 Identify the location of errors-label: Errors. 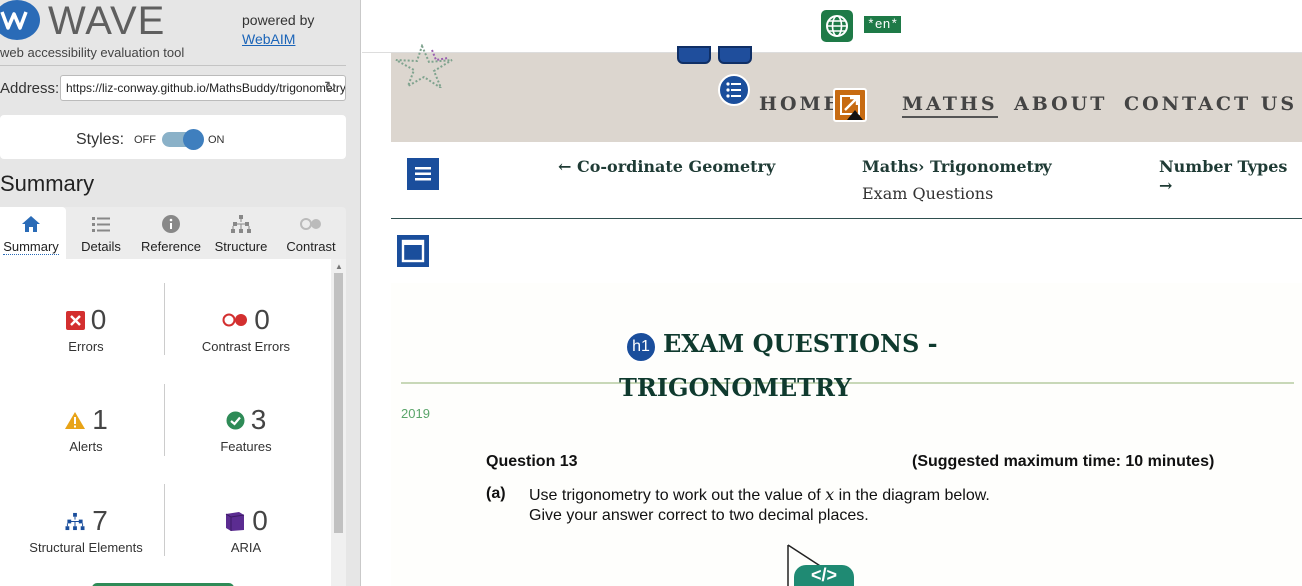
(86, 346).